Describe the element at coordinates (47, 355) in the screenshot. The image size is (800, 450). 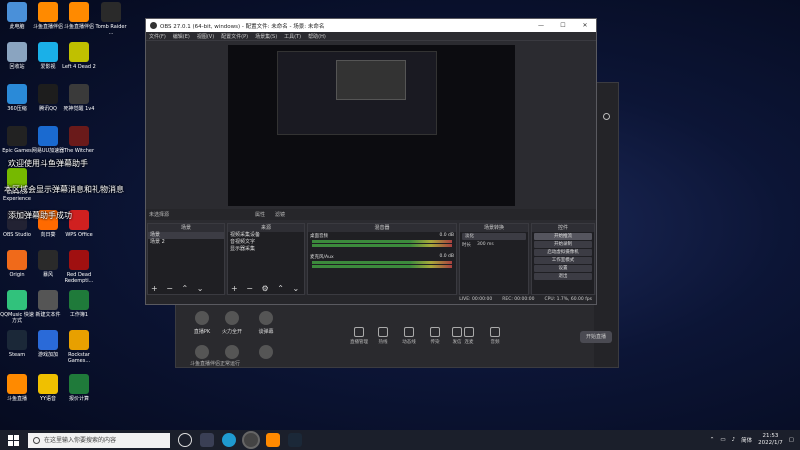
I see `desktop-shortcut-label: 游戏加加` at that location.